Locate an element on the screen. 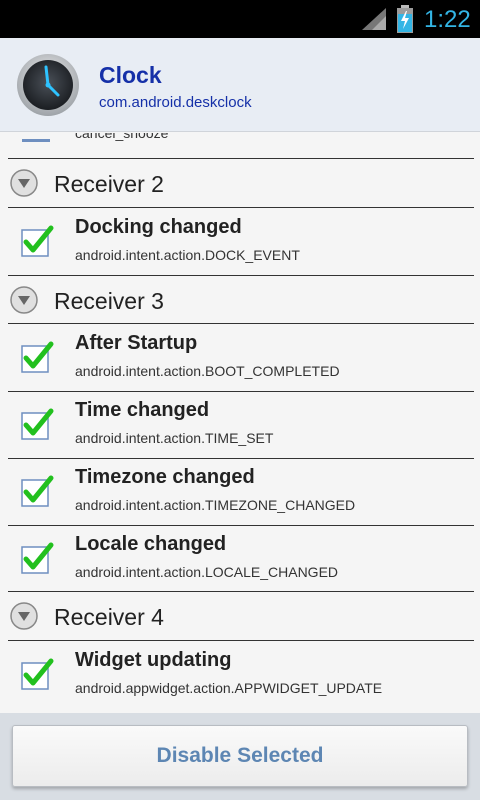 The width and height of the screenshot is (480, 800). group-label: Receiver 4 is located at coordinates (109, 617).